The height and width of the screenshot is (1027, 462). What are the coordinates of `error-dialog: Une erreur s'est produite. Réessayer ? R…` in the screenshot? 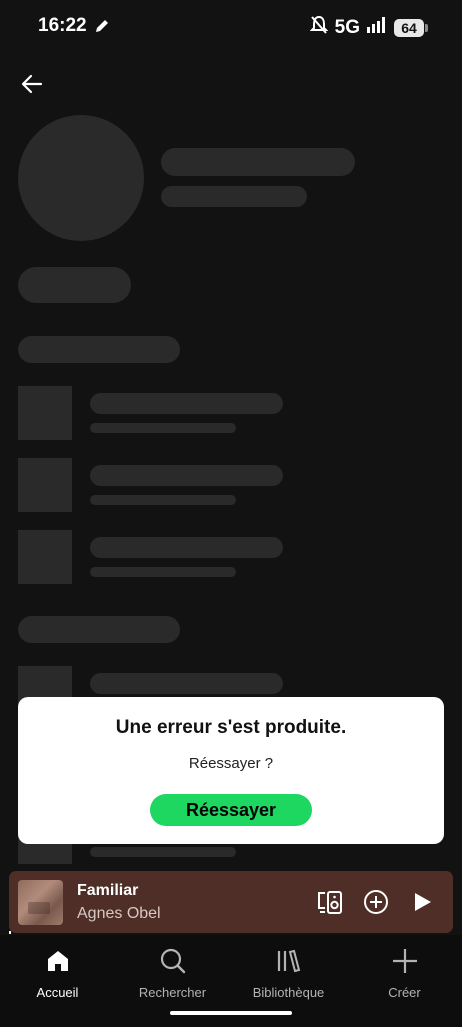 It's located at (231, 770).